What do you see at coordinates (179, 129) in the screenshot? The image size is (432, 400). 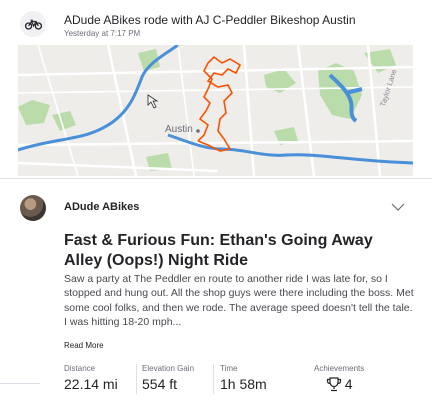 I see `city-label: Austin` at bounding box center [179, 129].